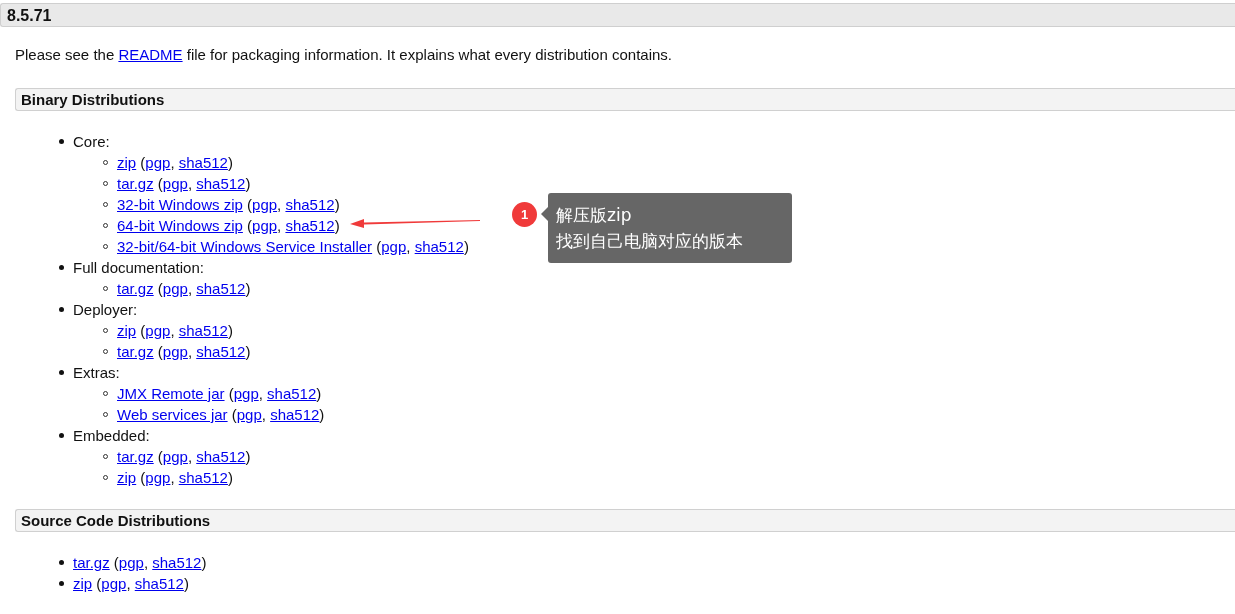 Image resolution: width=1235 pixels, height=614 pixels. I want to click on section-heading: Source Code Distributions, so click(625, 520).